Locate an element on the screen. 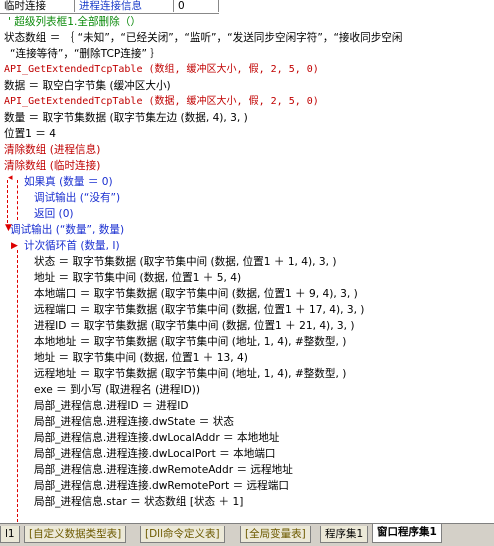 This screenshot has height=546, width=494. code-line: 局部_进程信息.star ＝ 状态数组 [状态 ＋ 1] is located at coordinates (138, 502).